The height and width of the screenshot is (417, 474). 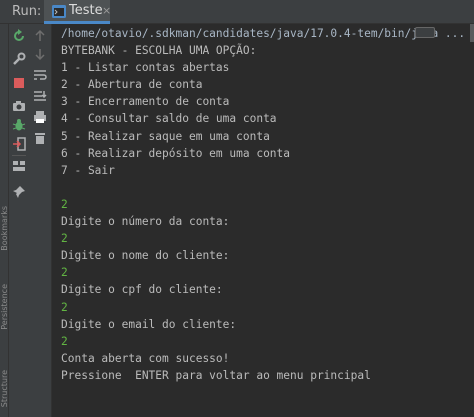 I want to click on camera-icon, so click(x=19, y=106).